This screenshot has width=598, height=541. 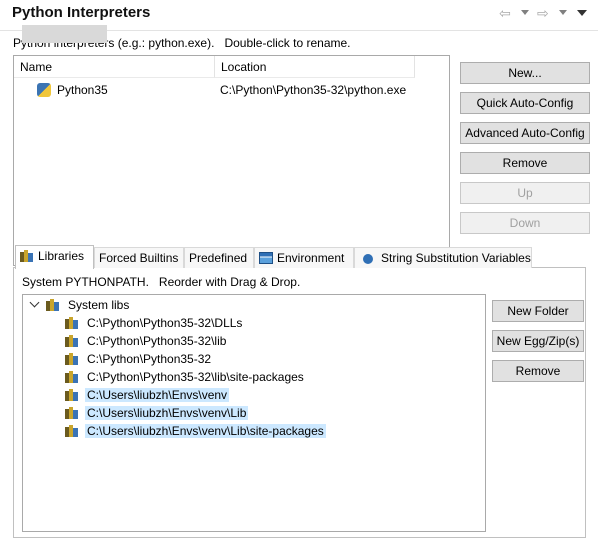 I want to click on library-path-row: C:\Users\liubzh\Envs\venv\Lib, so click(x=195, y=413).